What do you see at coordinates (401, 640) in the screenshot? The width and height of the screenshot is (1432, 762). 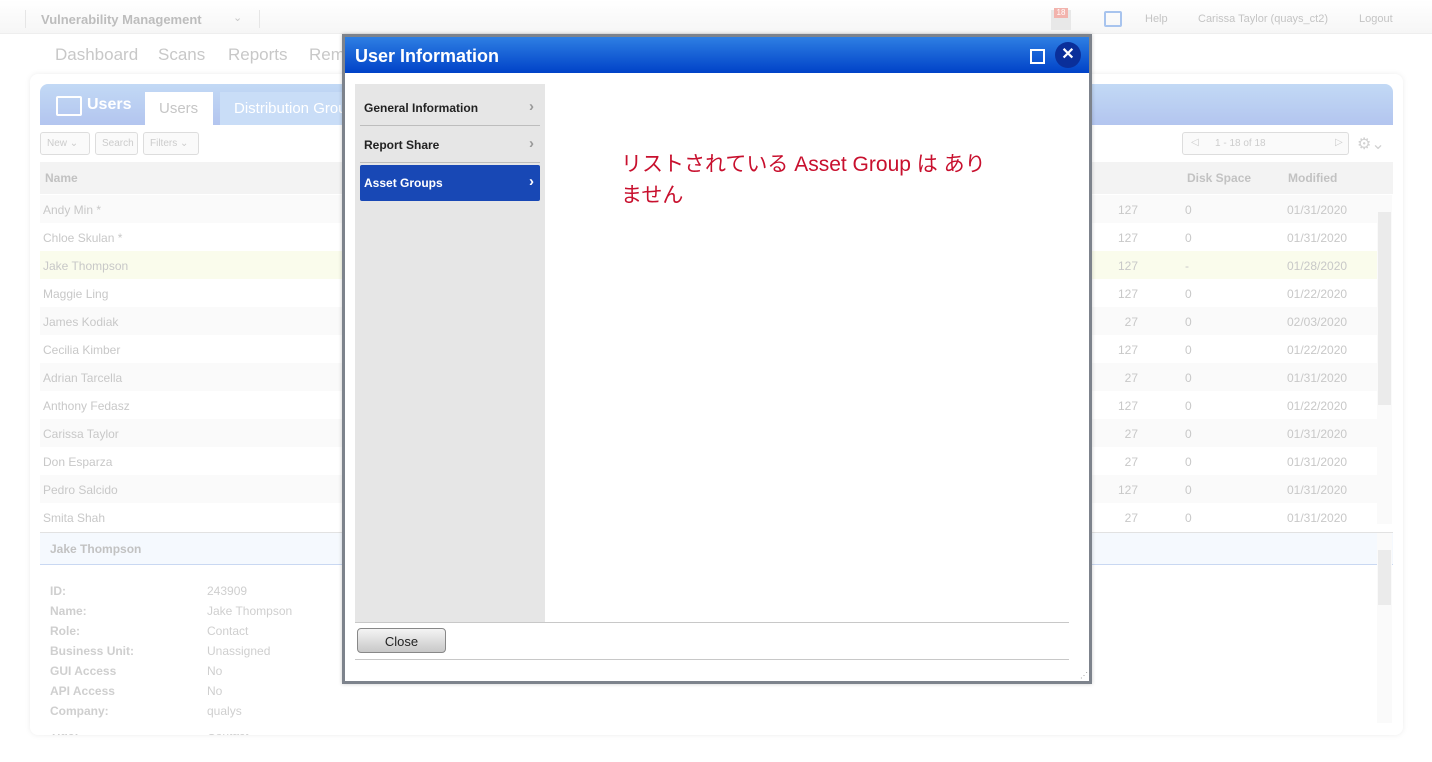 I see `close-button: Close` at bounding box center [401, 640].